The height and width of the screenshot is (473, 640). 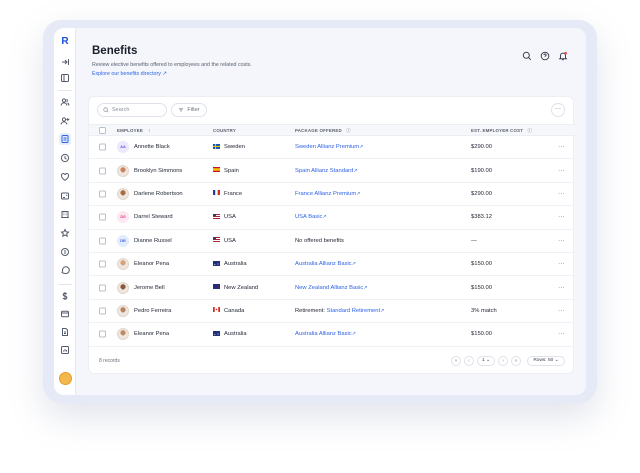 I want to click on column-package-label: PACKAGE OFFERED, so click(x=318, y=130).